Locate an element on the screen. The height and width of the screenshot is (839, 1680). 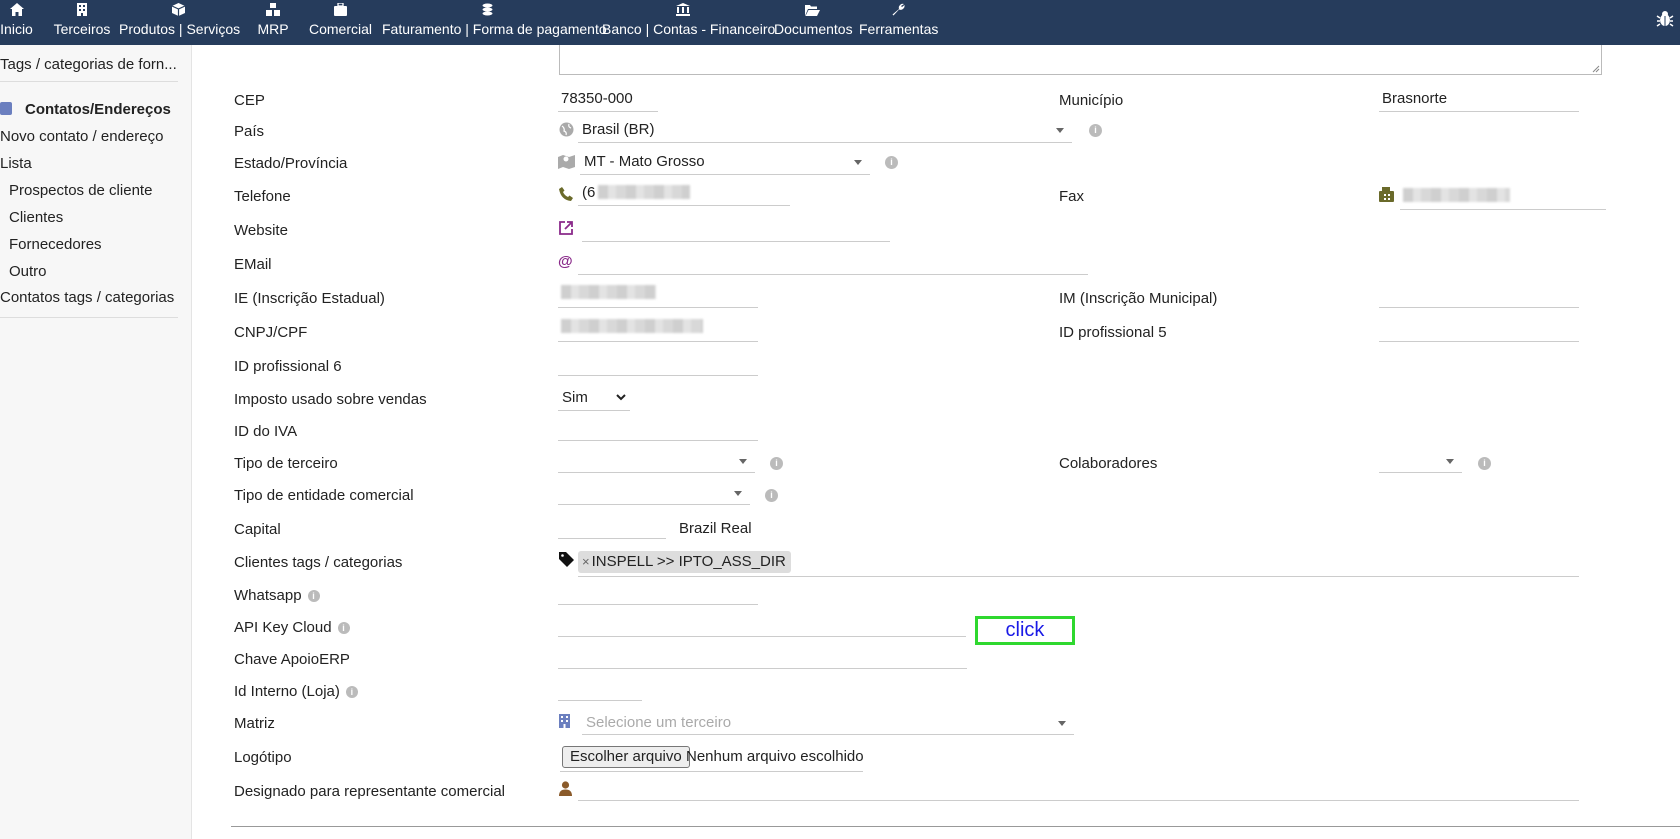
address-book-icon is located at coordinates (6, 108).